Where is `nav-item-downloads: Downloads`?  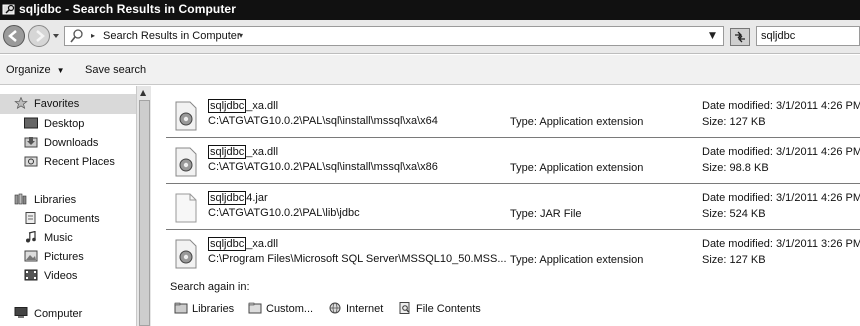 nav-item-downloads: Downloads is located at coordinates (61, 142).